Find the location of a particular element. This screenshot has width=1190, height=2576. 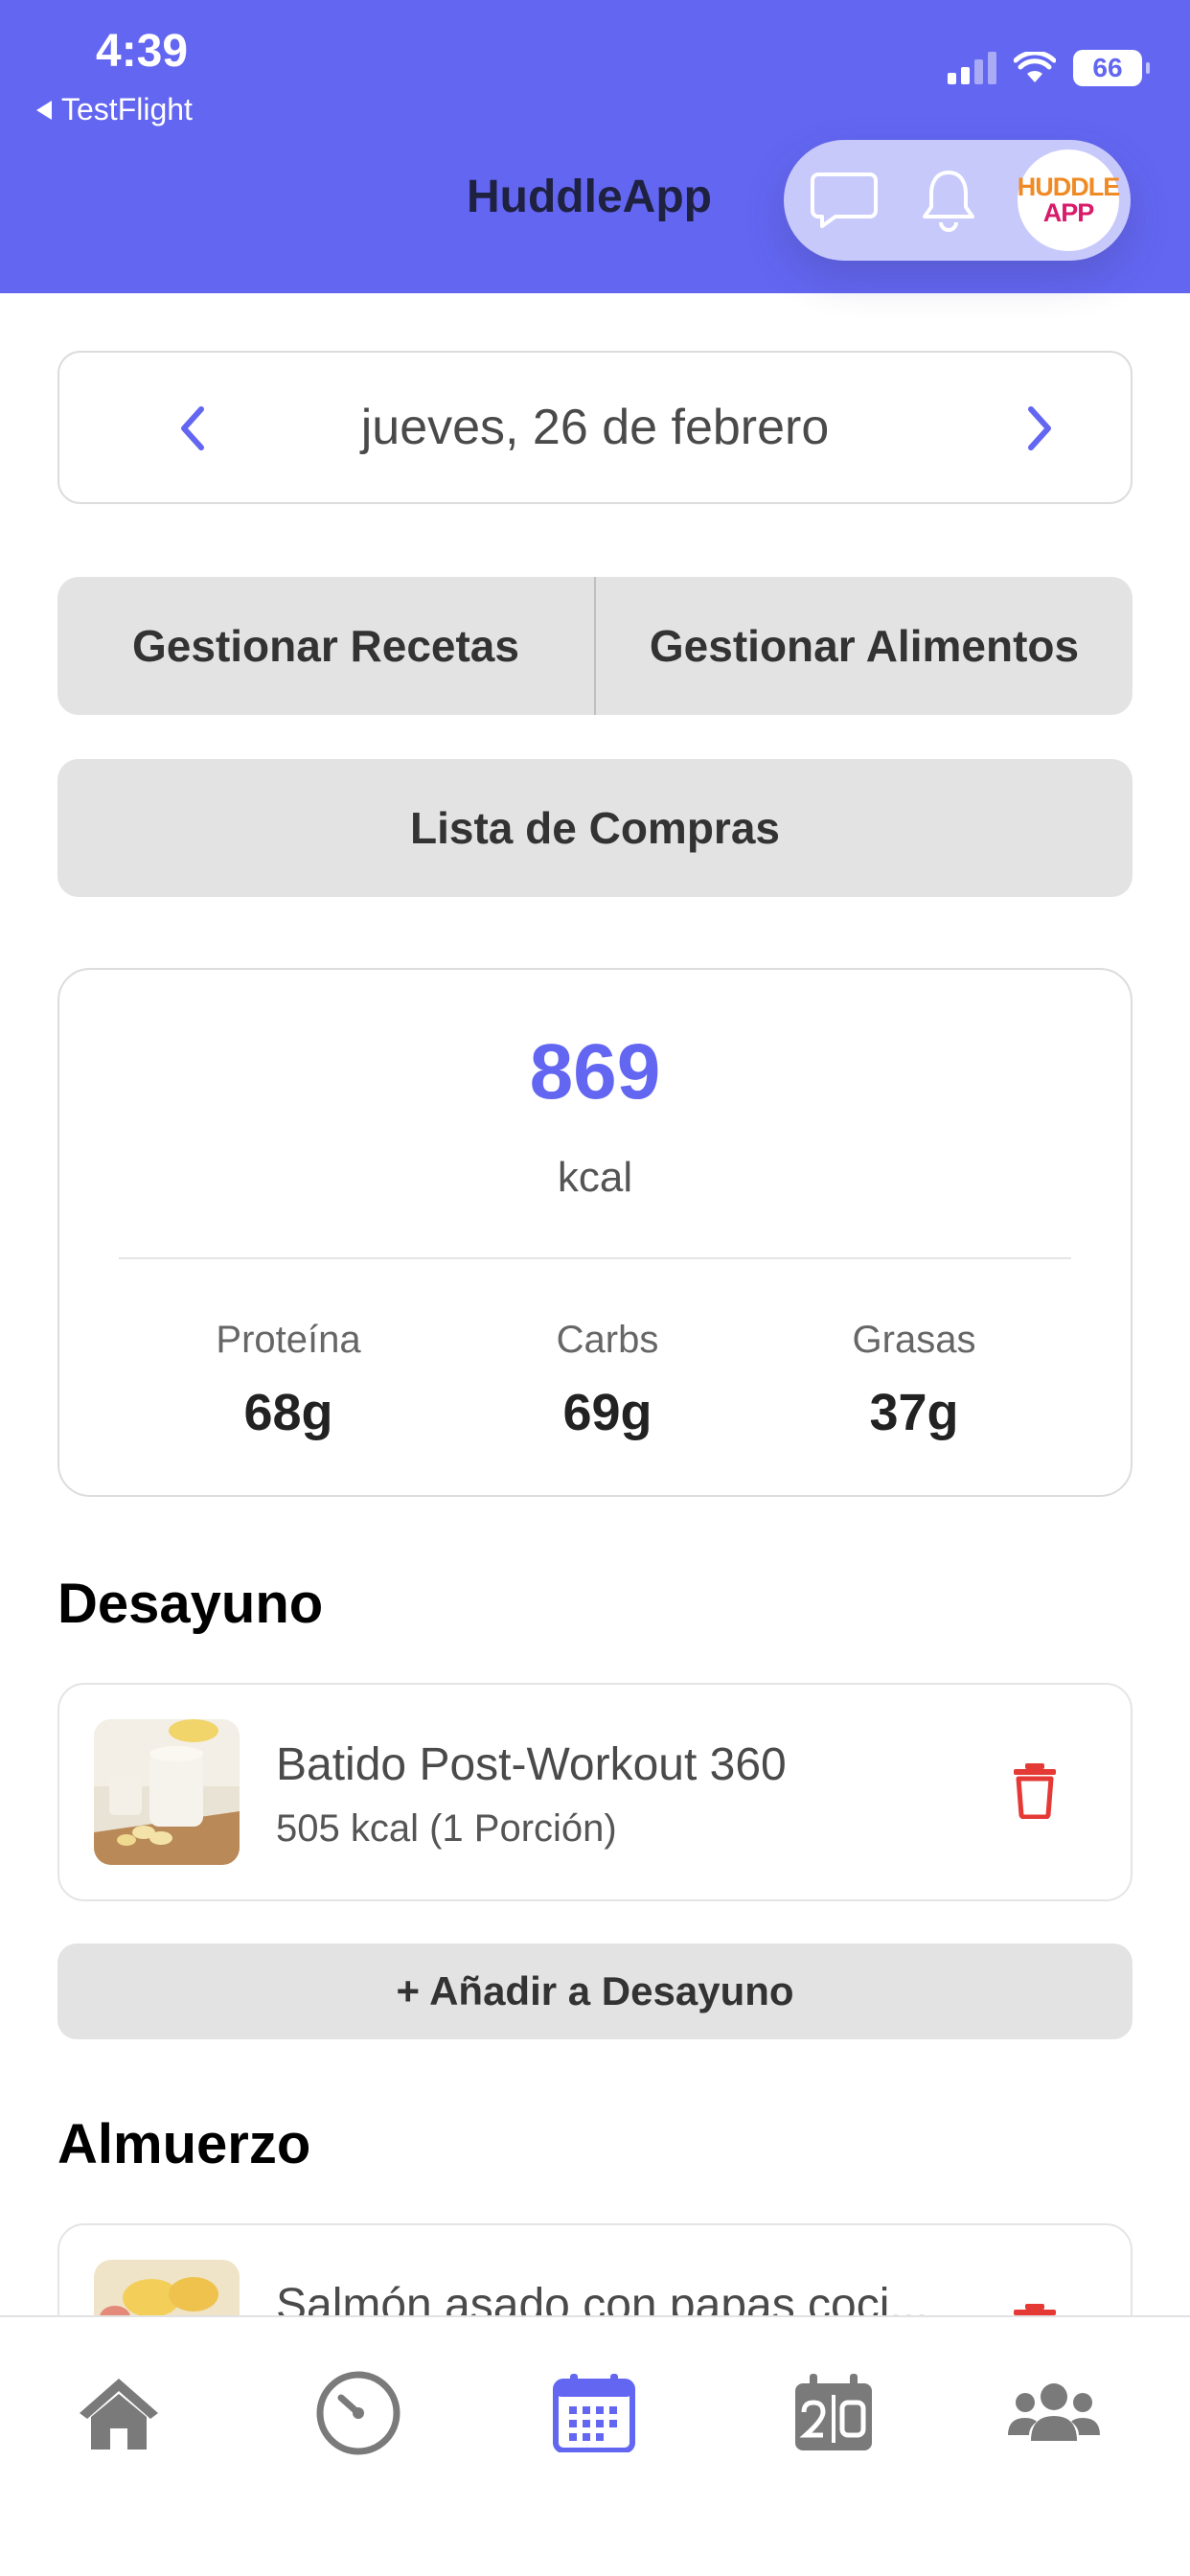

calories-unit: kcal is located at coordinates (595, 1177).